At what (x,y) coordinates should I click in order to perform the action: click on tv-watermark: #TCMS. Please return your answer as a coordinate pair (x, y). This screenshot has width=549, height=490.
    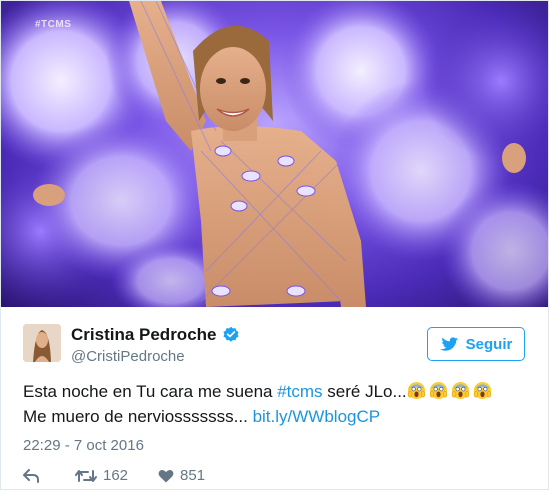
    Looking at the image, I should click on (53, 24).